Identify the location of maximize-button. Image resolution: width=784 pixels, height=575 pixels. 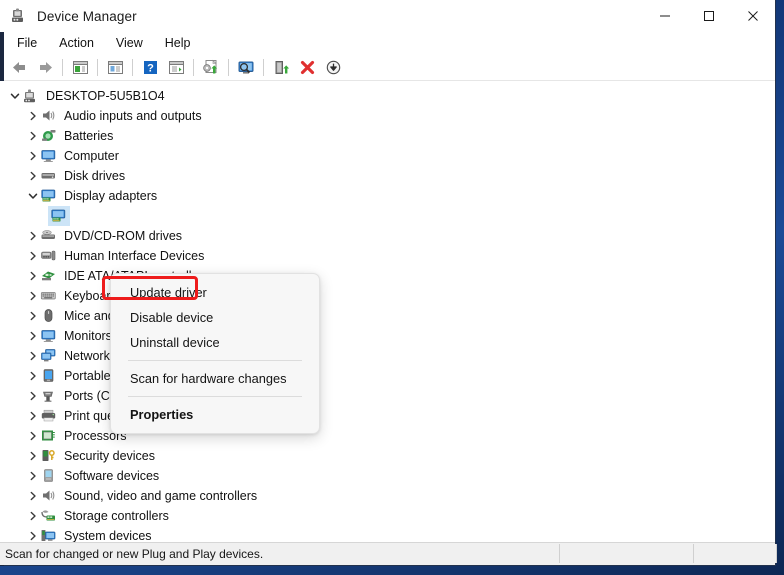
(709, 16).